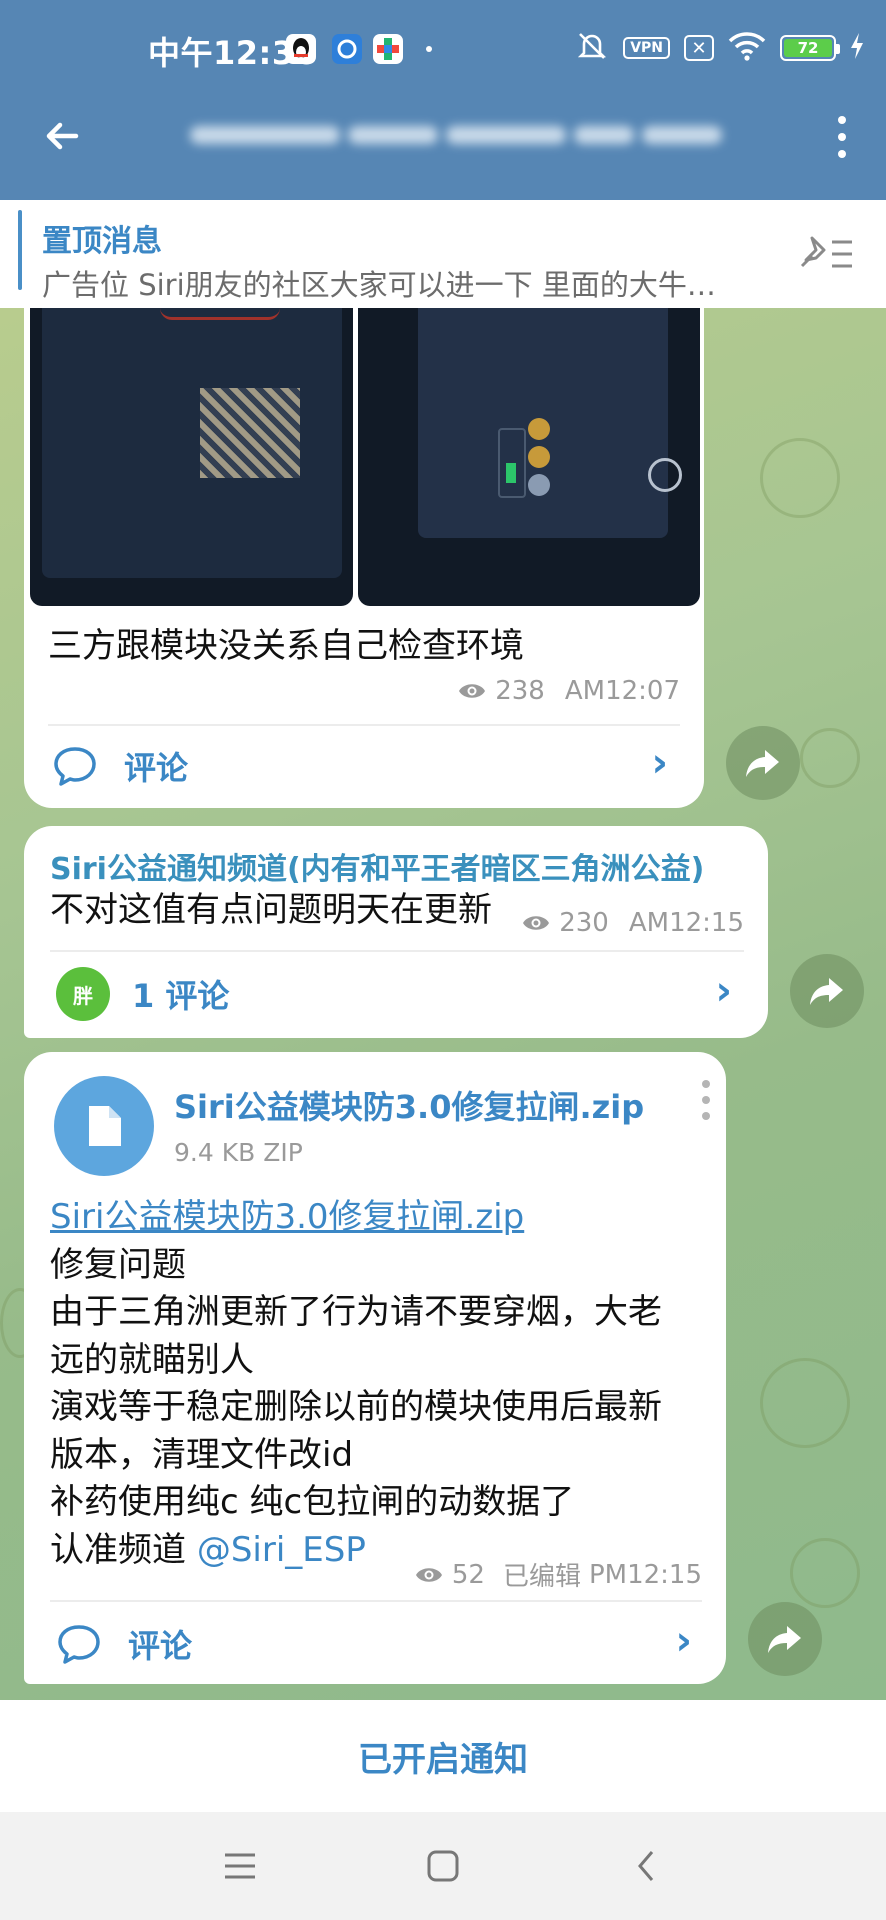 The image size is (886, 1920). What do you see at coordinates (238, 1152) in the screenshot?
I see `file-size: 9.4 KB ZIP` at bounding box center [238, 1152].